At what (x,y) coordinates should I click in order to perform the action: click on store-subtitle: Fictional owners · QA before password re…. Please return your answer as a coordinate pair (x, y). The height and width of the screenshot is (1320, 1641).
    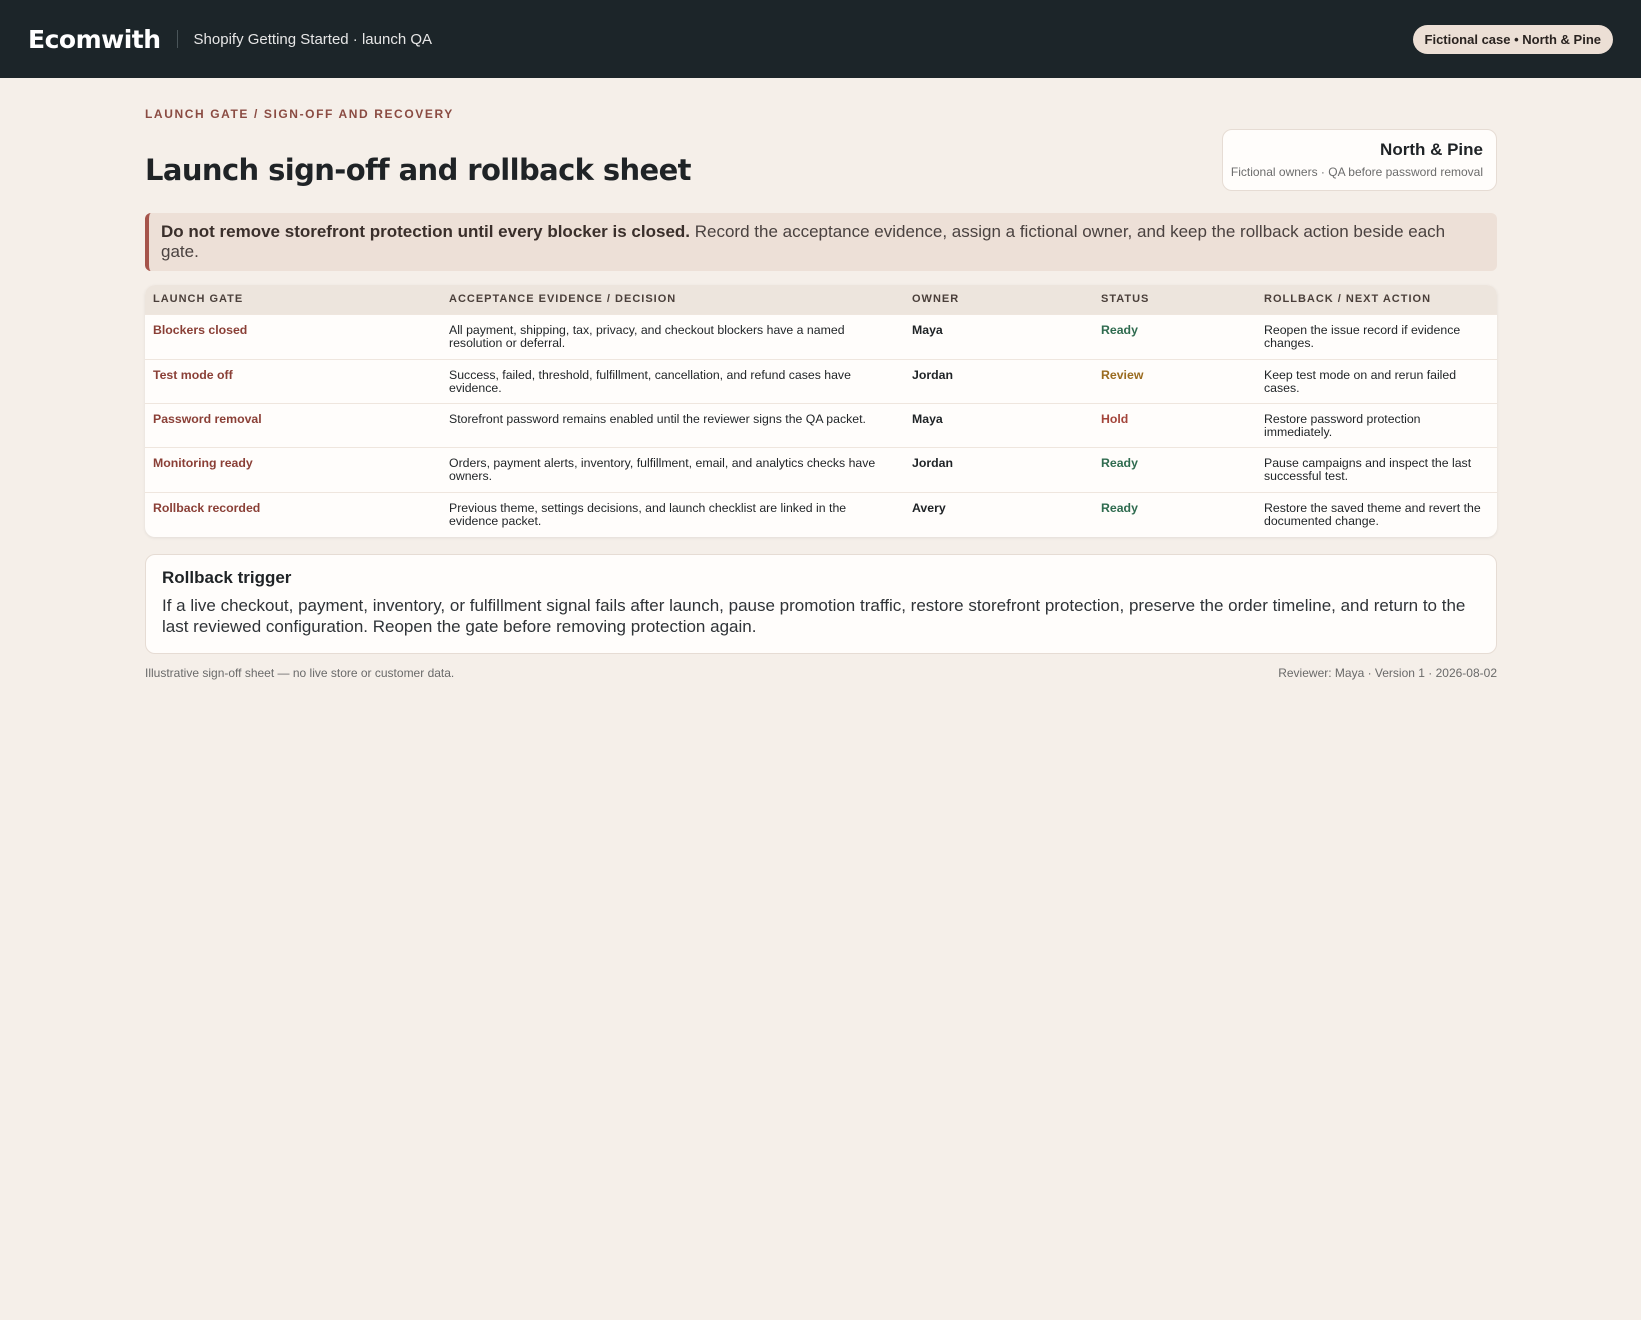
    Looking at the image, I should click on (1356, 172).